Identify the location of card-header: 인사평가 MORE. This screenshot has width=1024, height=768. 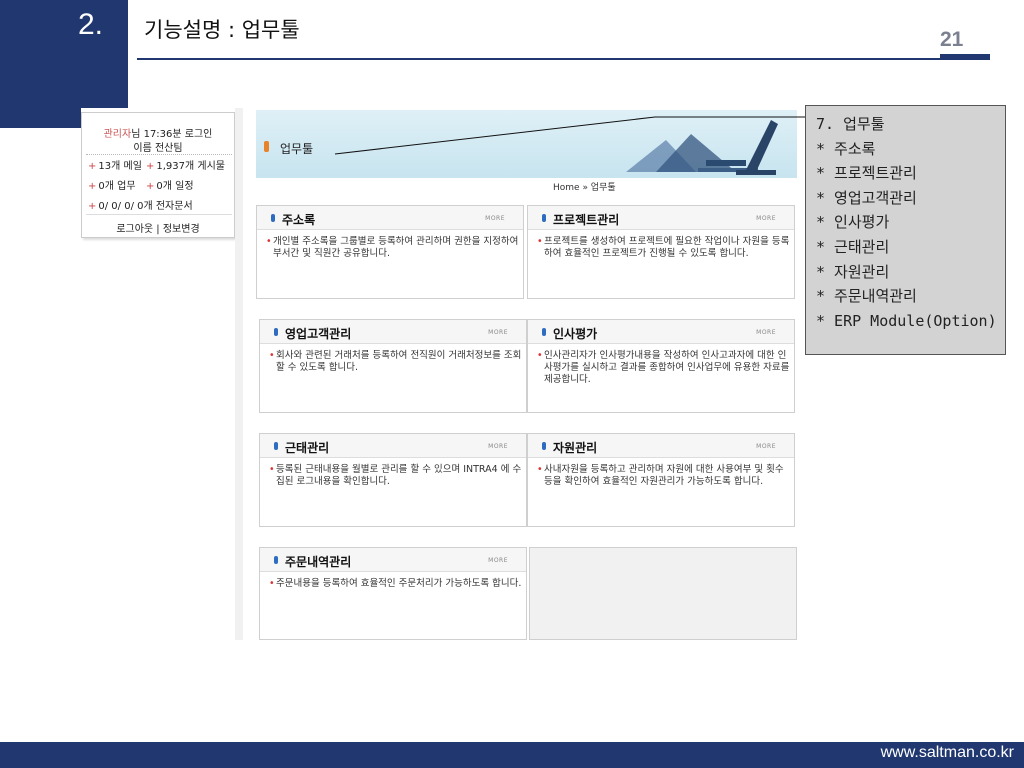
(661, 332).